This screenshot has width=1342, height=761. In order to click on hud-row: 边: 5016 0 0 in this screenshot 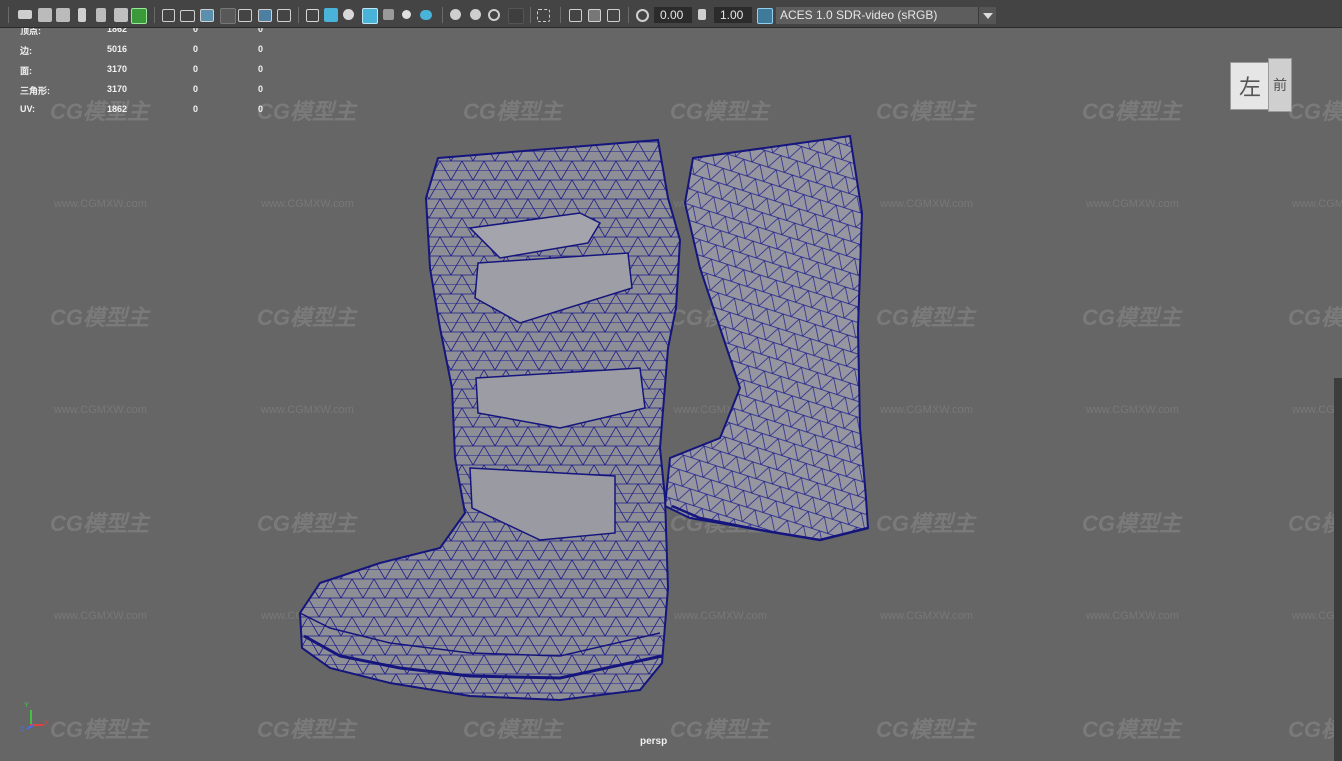, I will do `click(150, 51)`.